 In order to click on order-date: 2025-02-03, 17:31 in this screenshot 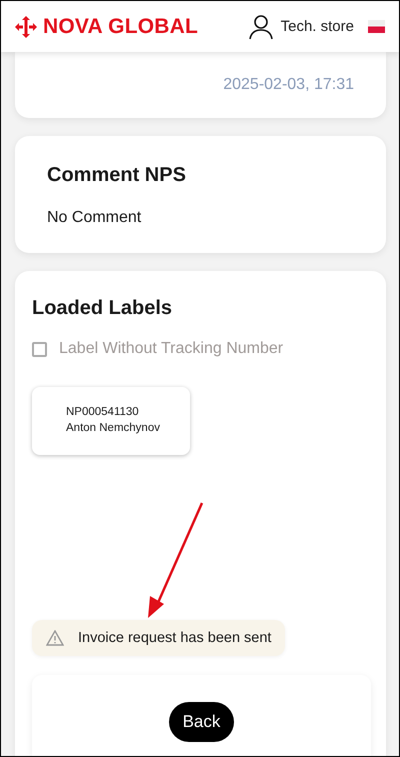, I will do `click(288, 85)`.